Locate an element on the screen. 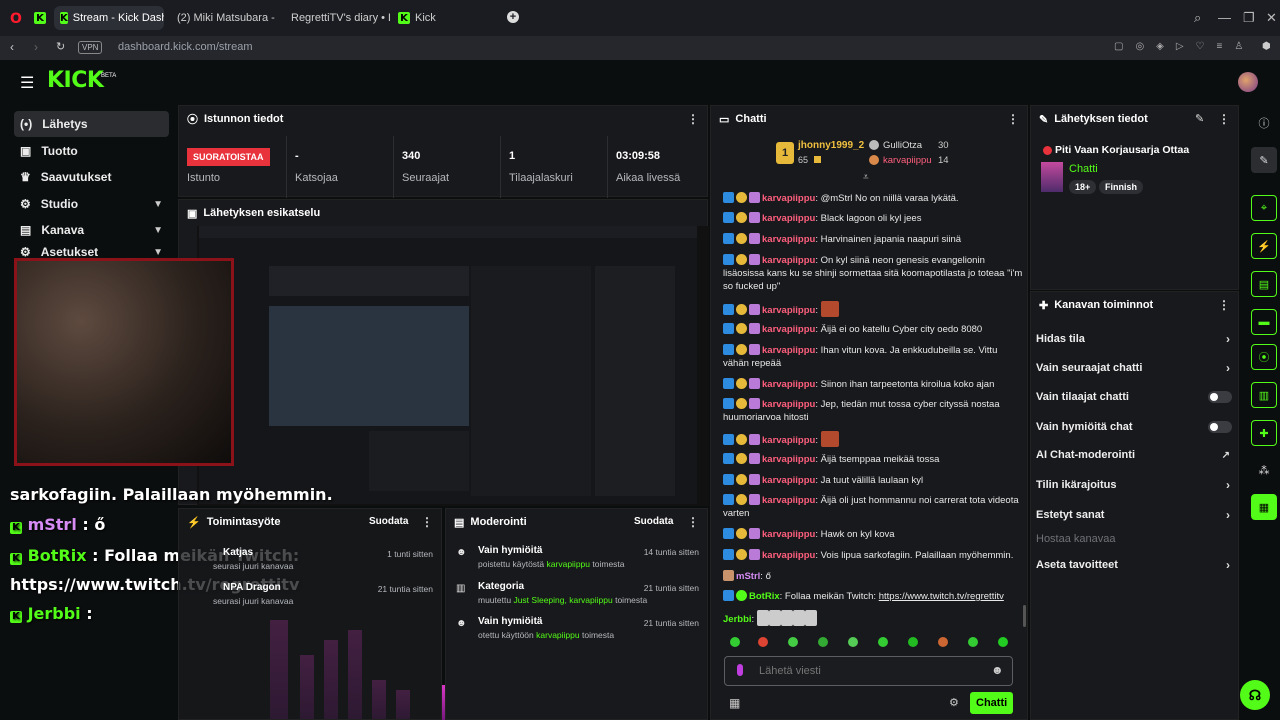 Image resolution: width=1280 pixels, height=720 pixels. gift-shop-icon: ▦ is located at coordinates (734, 703).